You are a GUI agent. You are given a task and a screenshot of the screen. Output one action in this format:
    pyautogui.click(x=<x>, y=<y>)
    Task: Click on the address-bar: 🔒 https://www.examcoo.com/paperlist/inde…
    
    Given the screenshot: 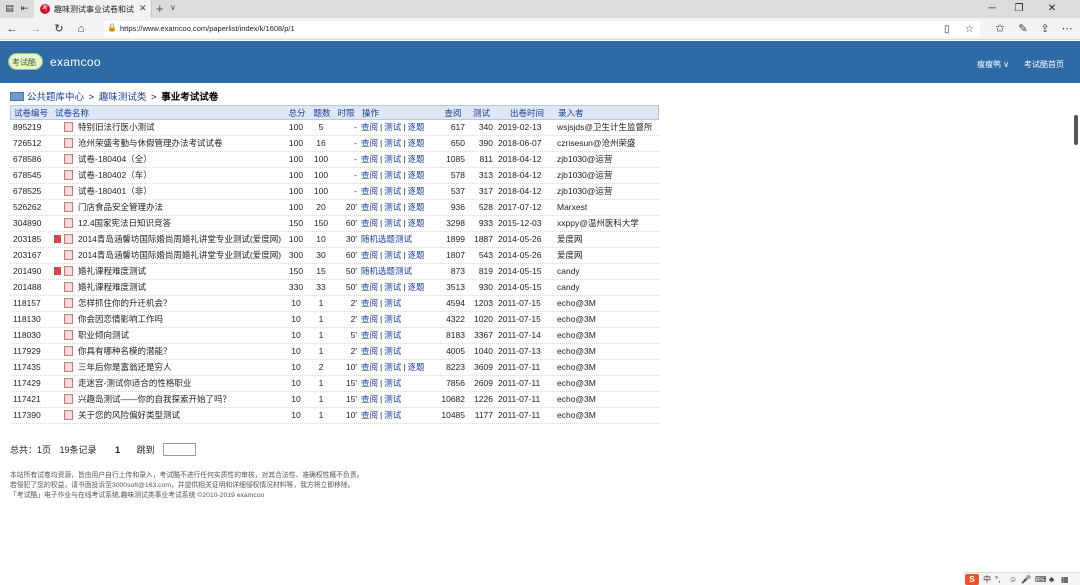 What is the action you would take?
    pyautogui.click(x=542, y=29)
    